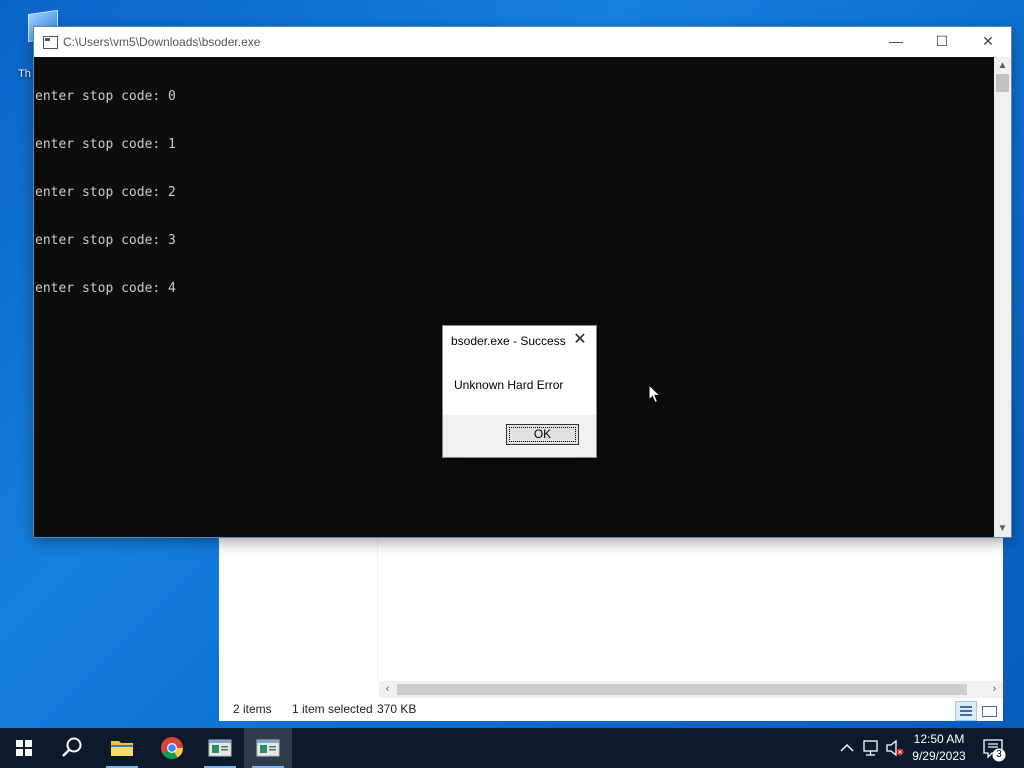 The width and height of the screenshot is (1024, 768). What do you see at coordinates (512, 748) in the screenshot?
I see `taskbar: 12:50 AM 9/29/2023 3` at bounding box center [512, 748].